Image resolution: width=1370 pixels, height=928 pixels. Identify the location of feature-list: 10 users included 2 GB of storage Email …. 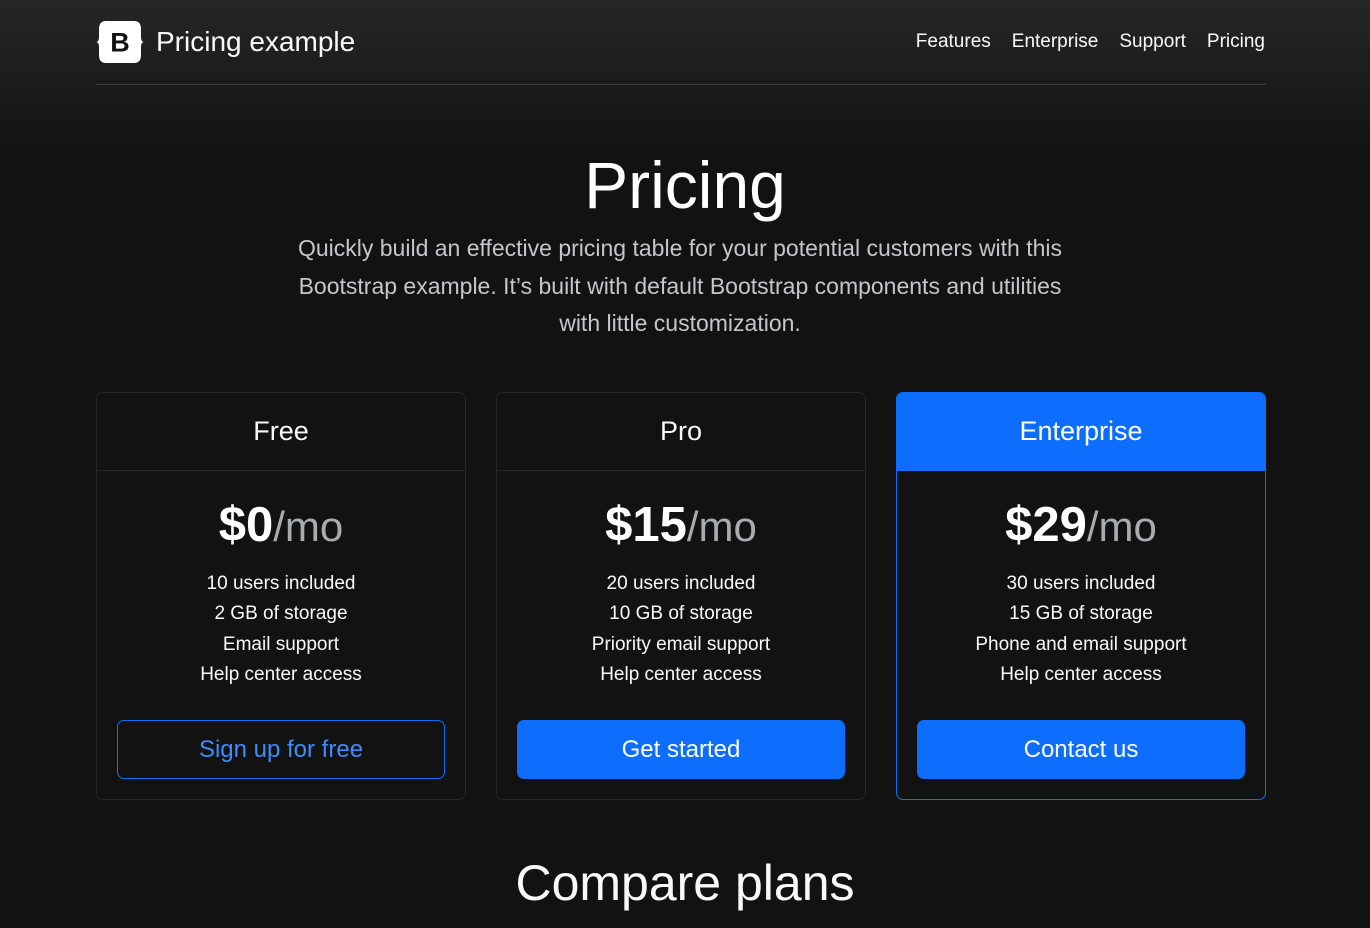
(281, 629).